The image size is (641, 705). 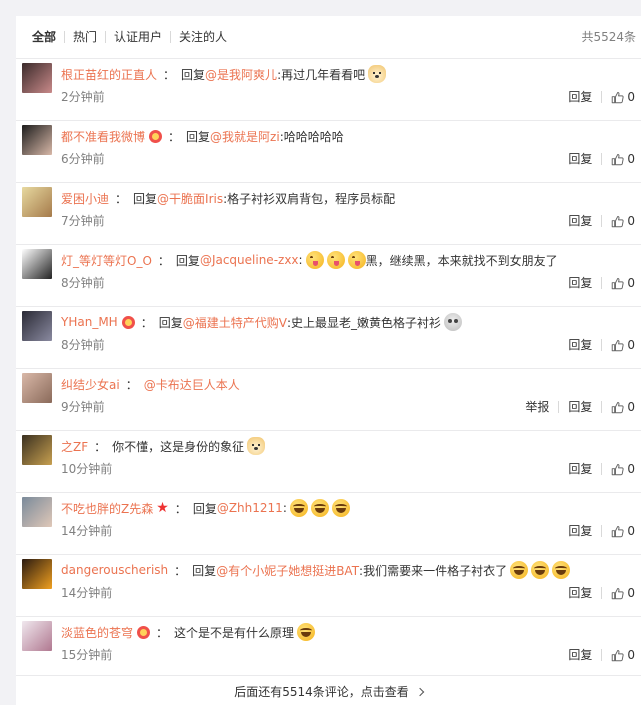 I want to click on report-button: 举报, so click(x=537, y=407).